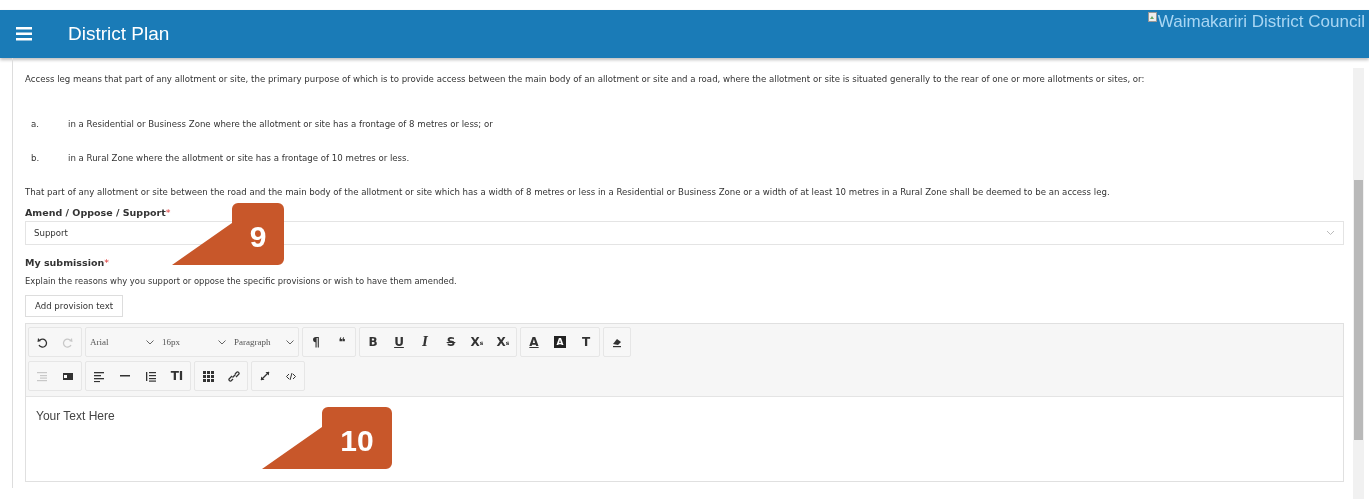 This screenshot has height=499, width=1369. I want to click on toolbar-dropdown: 16px, so click(194, 342).